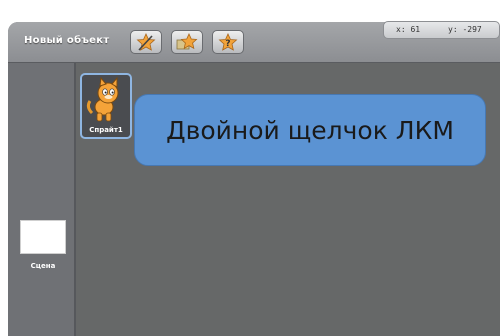  What do you see at coordinates (43, 237) in the screenshot?
I see `stage-thumbnail` at bounding box center [43, 237].